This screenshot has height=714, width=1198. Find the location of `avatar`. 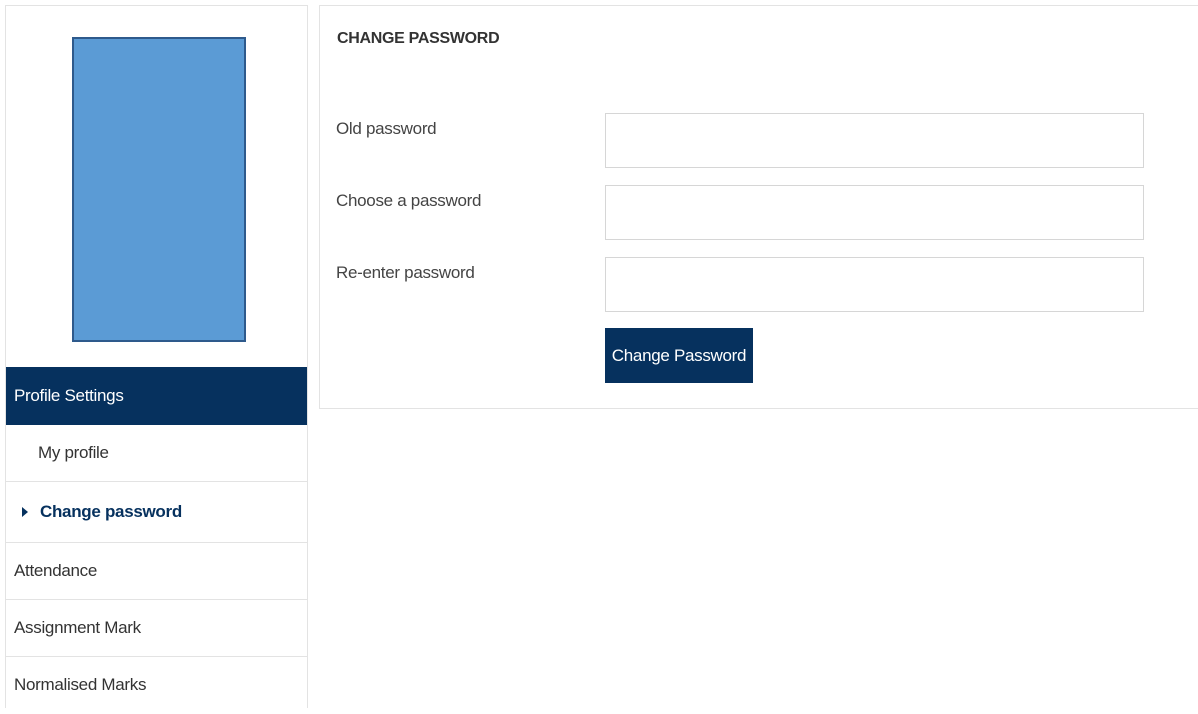

avatar is located at coordinates (159, 189).